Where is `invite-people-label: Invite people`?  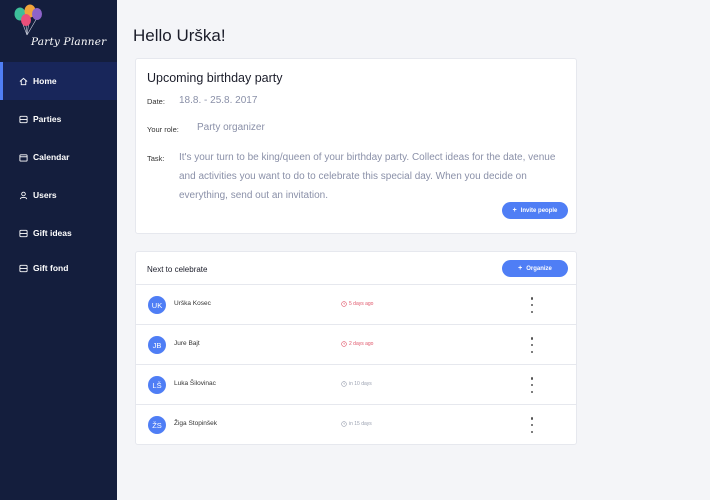
invite-people-label: Invite people is located at coordinates (539, 210).